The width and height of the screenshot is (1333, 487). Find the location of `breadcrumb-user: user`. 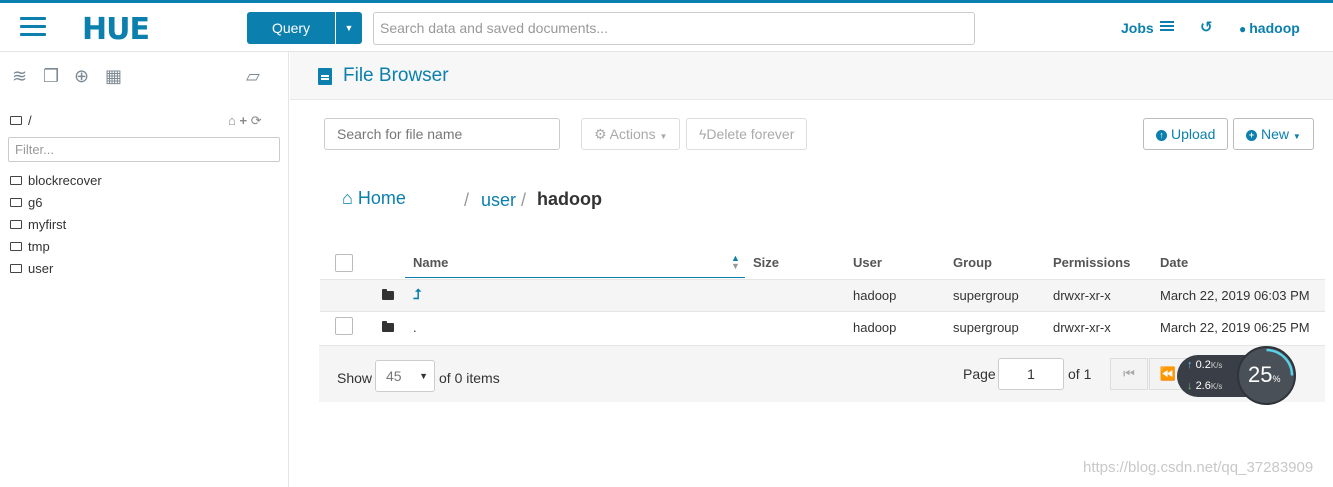

breadcrumb-user: user is located at coordinates (498, 200).